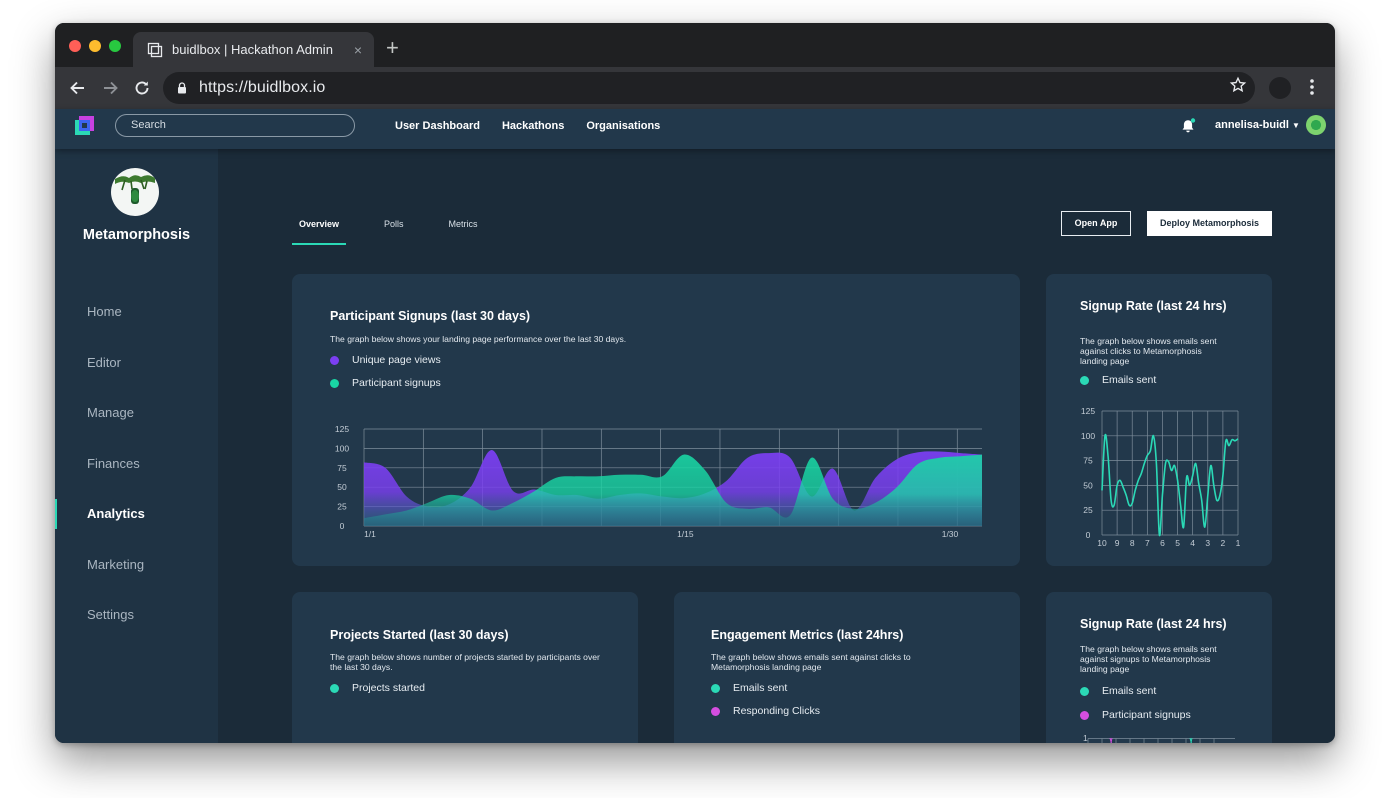 Image resolution: width=1390 pixels, height=798 pixels. I want to click on close-window-button, so click(75, 46).